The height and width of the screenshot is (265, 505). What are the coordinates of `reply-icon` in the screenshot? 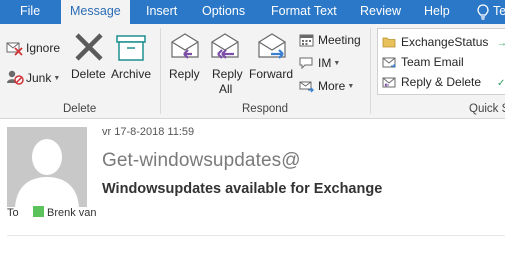 It's located at (185, 46).